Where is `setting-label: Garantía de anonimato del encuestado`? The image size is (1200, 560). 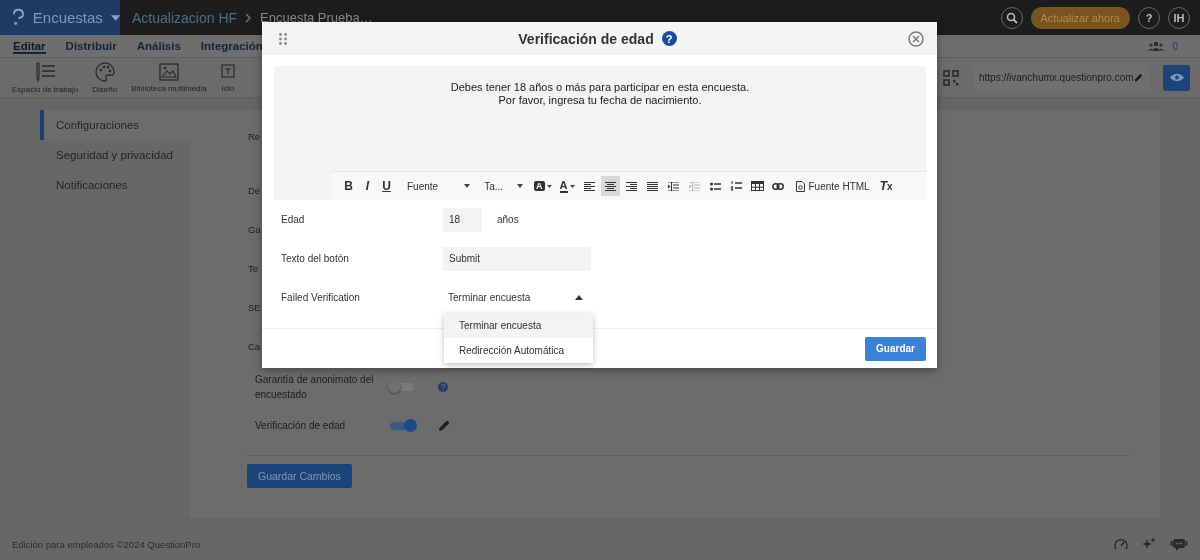
setting-label: Garantía de anonimato del encuestado is located at coordinates (315, 387).